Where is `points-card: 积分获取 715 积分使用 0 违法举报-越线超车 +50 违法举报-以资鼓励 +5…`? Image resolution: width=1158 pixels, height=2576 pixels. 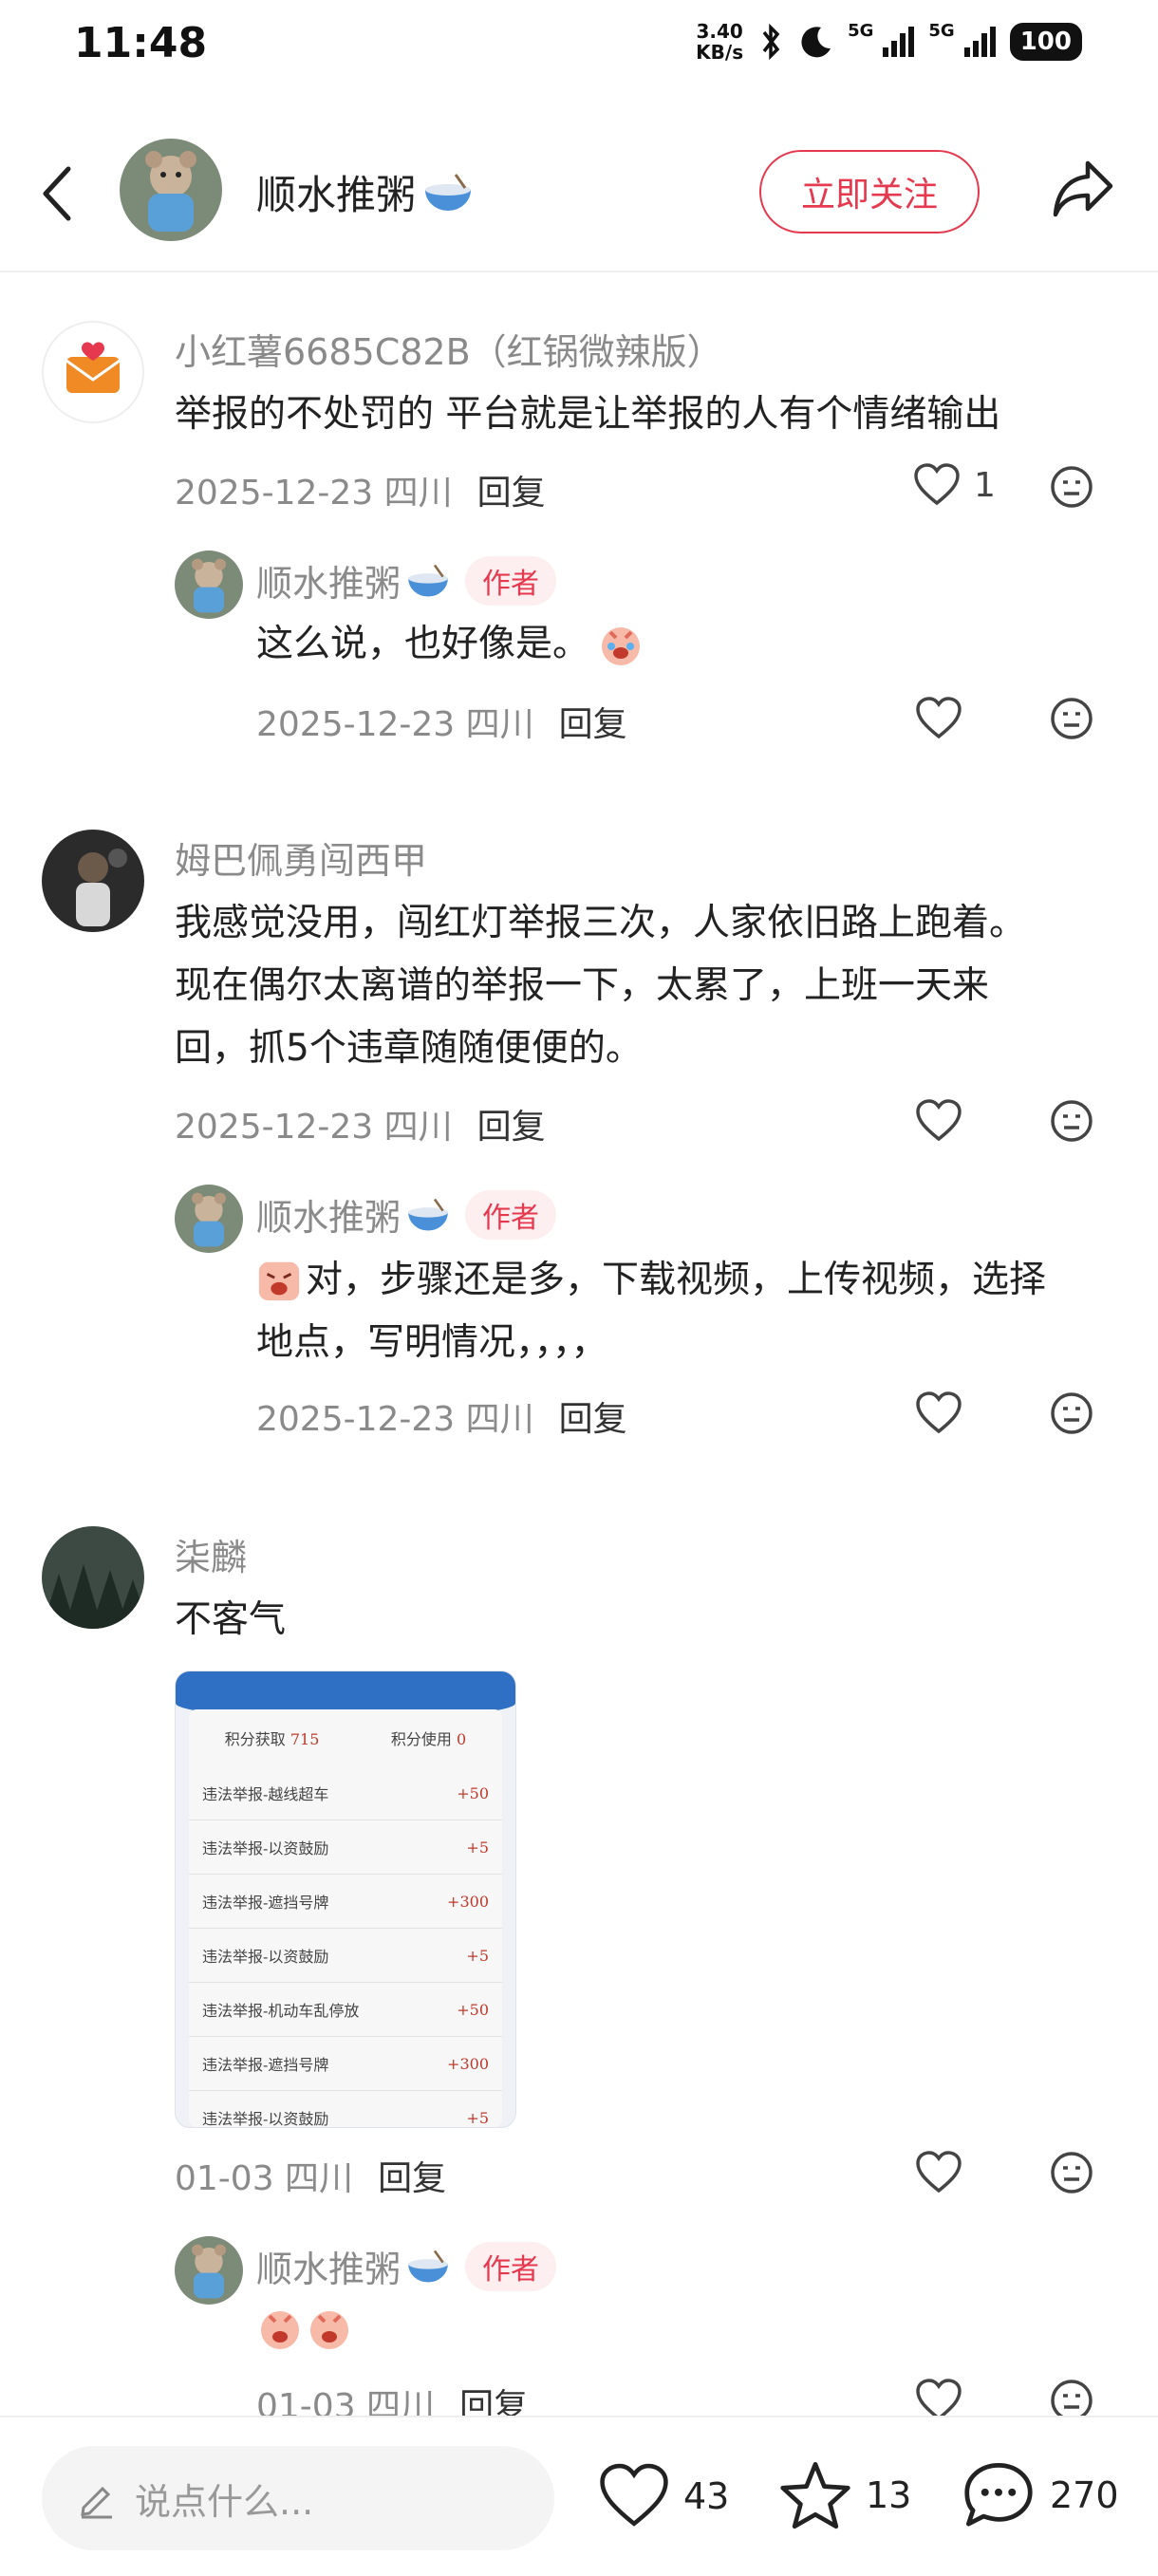 points-card: 积分获取 715 积分使用 0 违法举报-越线超车 +50 违法举报-以资鼓励 +5… is located at coordinates (345, 1918).